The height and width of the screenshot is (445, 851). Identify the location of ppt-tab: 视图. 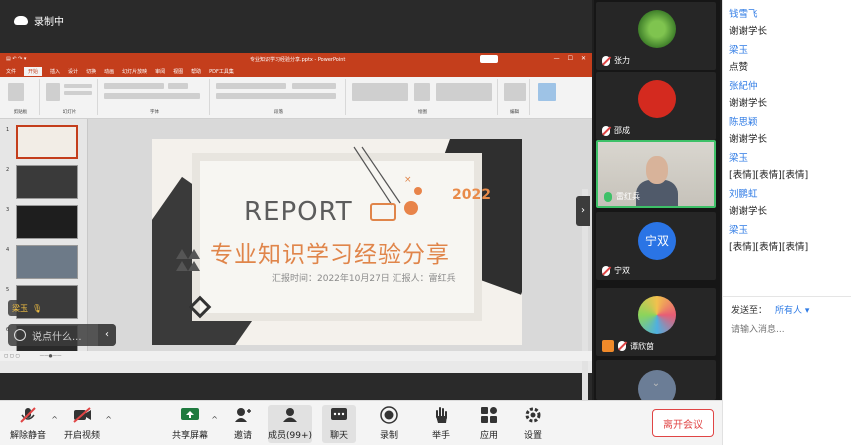
(178, 71).